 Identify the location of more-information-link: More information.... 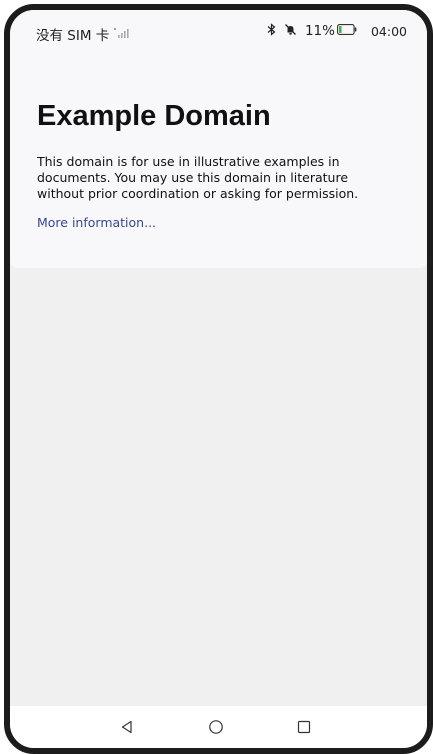
(96, 222).